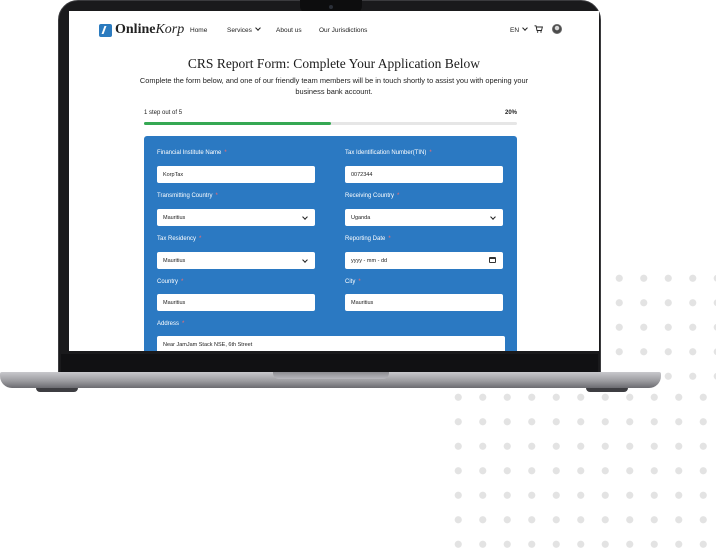  Describe the element at coordinates (424, 260) in the screenshot. I see `reporting-date-input: yyyy - mm - dd` at that location.